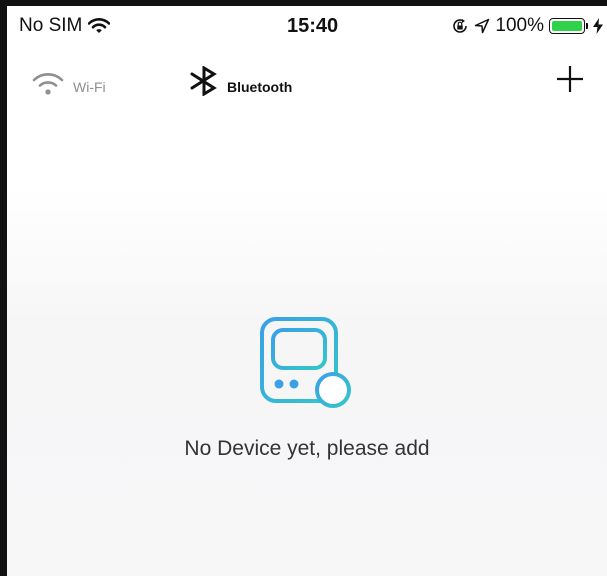 Image resolution: width=607 pixels, height=576 pixels. I want to click on status-right: 100%, so click(527, 26).